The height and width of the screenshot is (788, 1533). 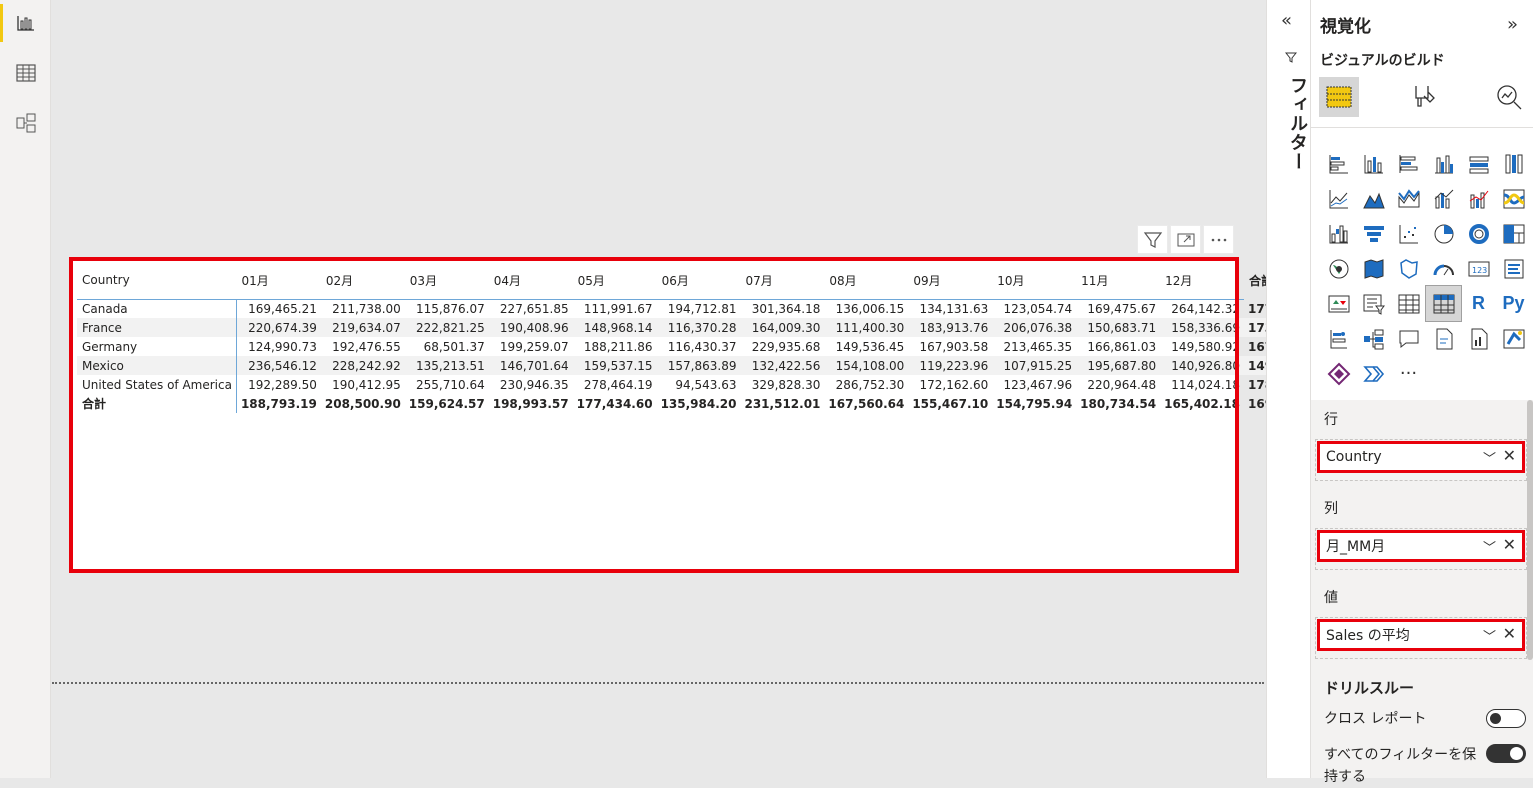 I want to click on value-cell: 154,795.94, so click(x=1034, y=403).